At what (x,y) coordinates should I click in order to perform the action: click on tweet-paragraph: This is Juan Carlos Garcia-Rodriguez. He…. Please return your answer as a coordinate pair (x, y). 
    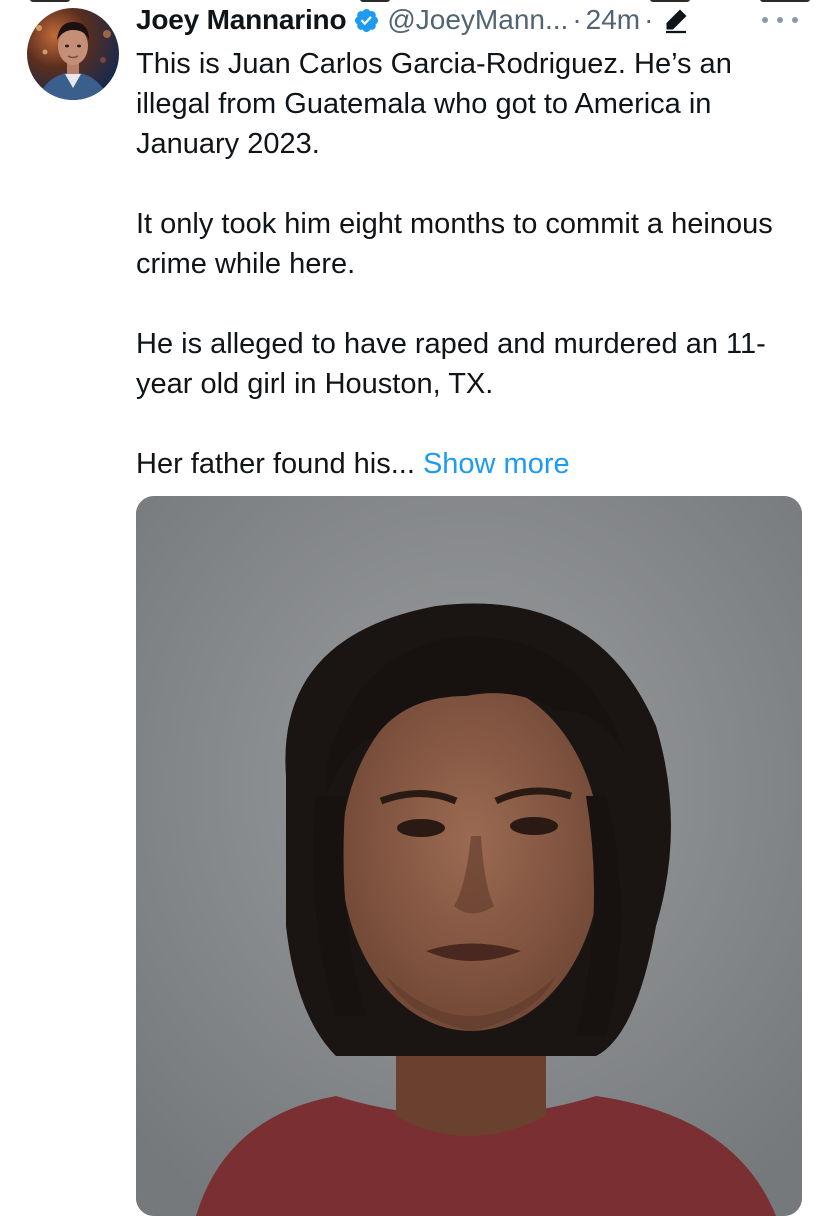
    Looking at the image, I should click on (434, 104).